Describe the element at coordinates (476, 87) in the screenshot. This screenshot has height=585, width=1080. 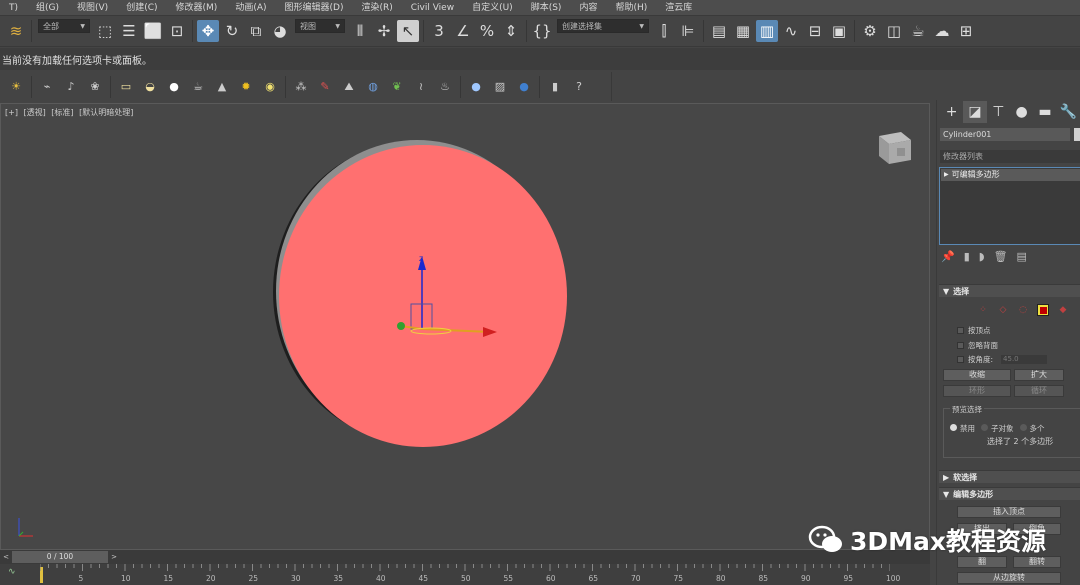
I see `material-sphere-icon: ●` at that location.